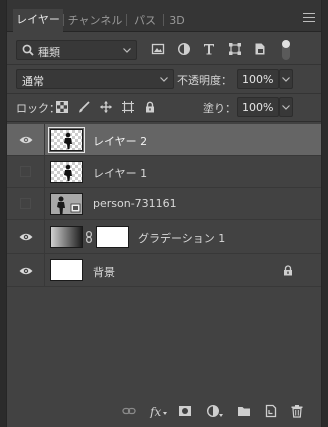  What do you see at coordinates (271, 411) in the screenshot?
I see `new-layer-icon` at bounding box center [271, 411].